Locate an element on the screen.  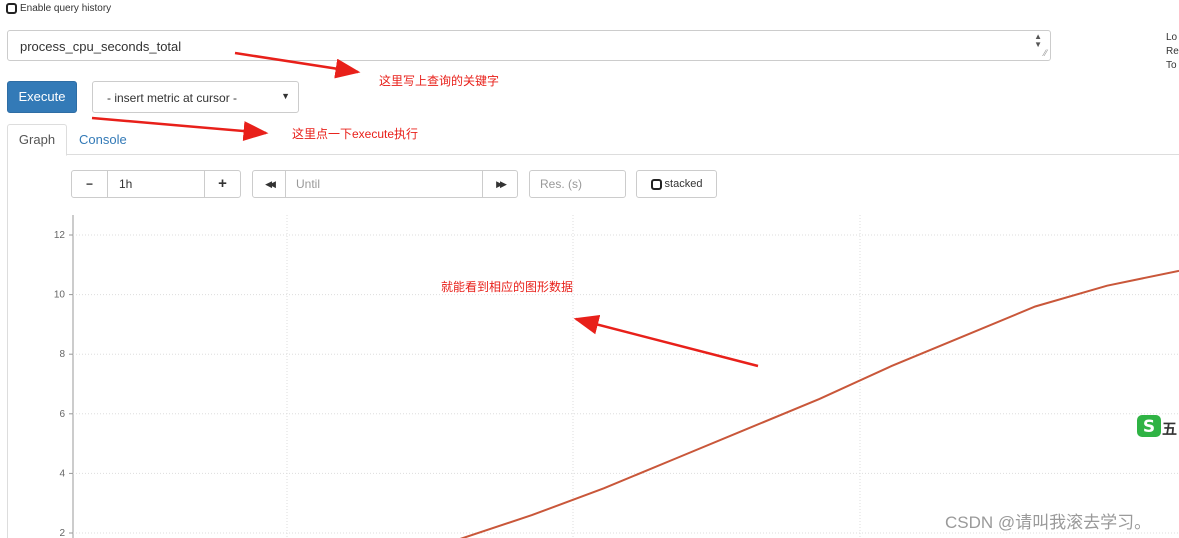
ime-character: 五 is located at coordinates (1170, 429).